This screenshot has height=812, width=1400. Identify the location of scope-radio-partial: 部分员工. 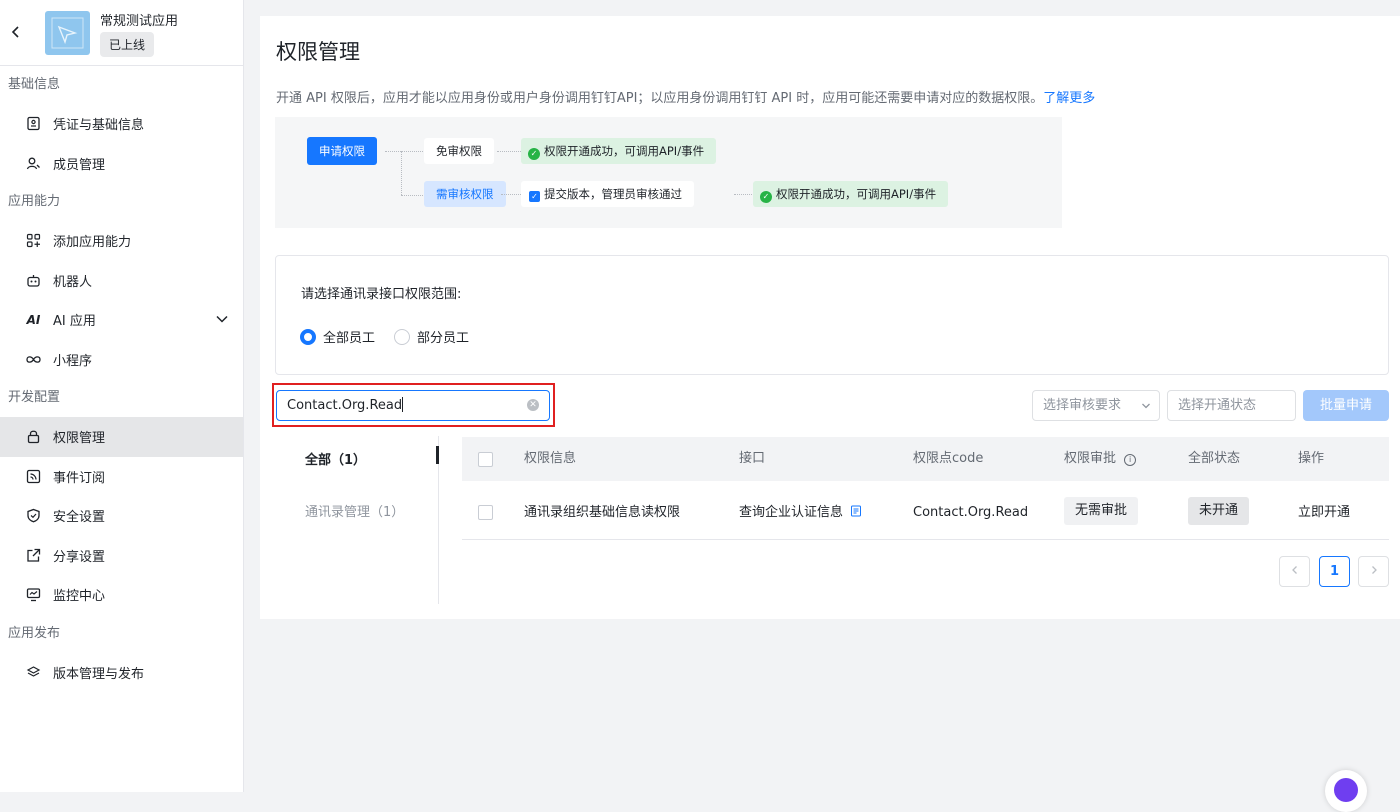
(431, 336).